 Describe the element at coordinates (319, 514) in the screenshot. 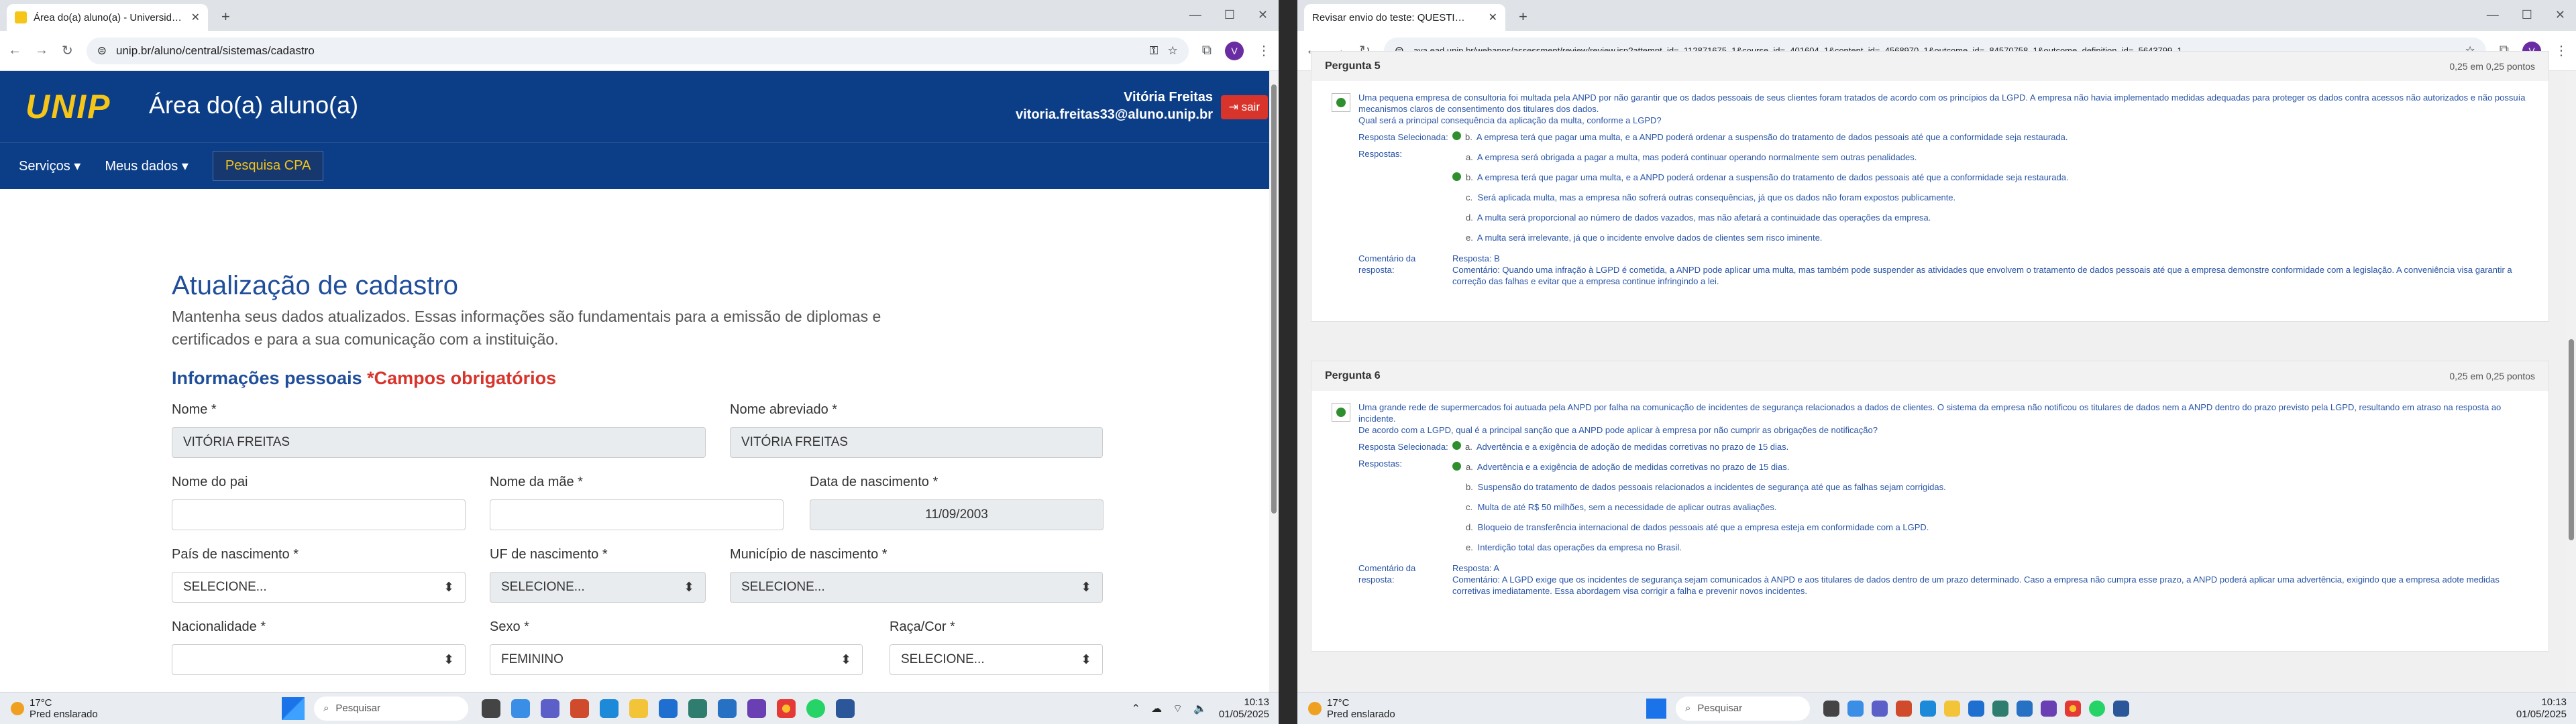

I see `pai-input` at that location.